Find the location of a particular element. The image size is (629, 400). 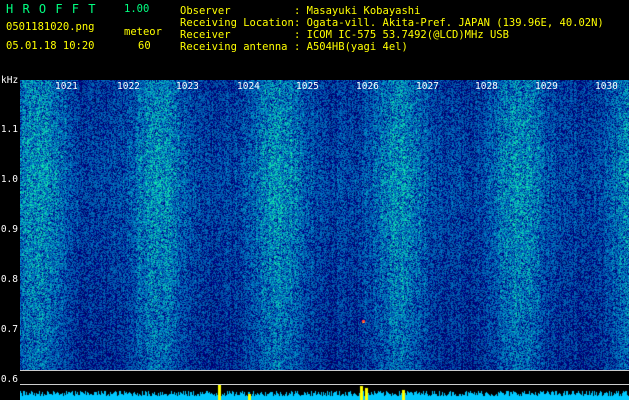

y-tick-label: 0.8 is located at coordinates (9, 279).